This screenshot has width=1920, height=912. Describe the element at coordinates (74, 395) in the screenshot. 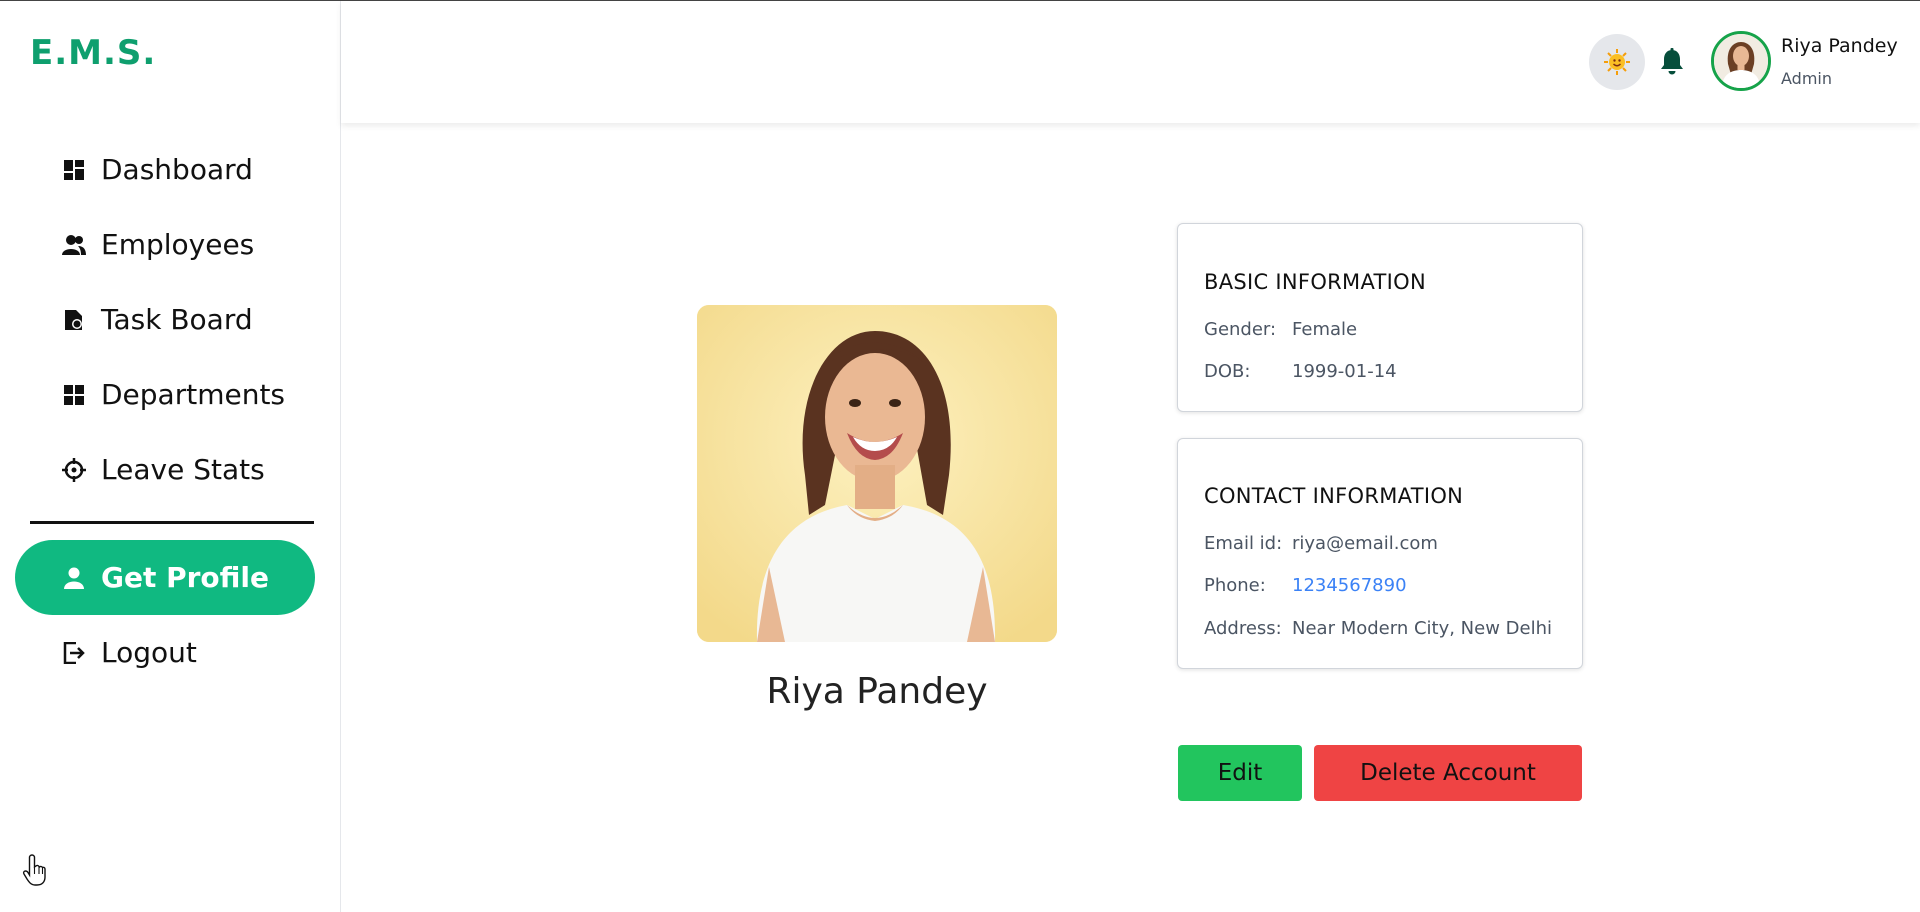

I see `departments-icon` at that location.